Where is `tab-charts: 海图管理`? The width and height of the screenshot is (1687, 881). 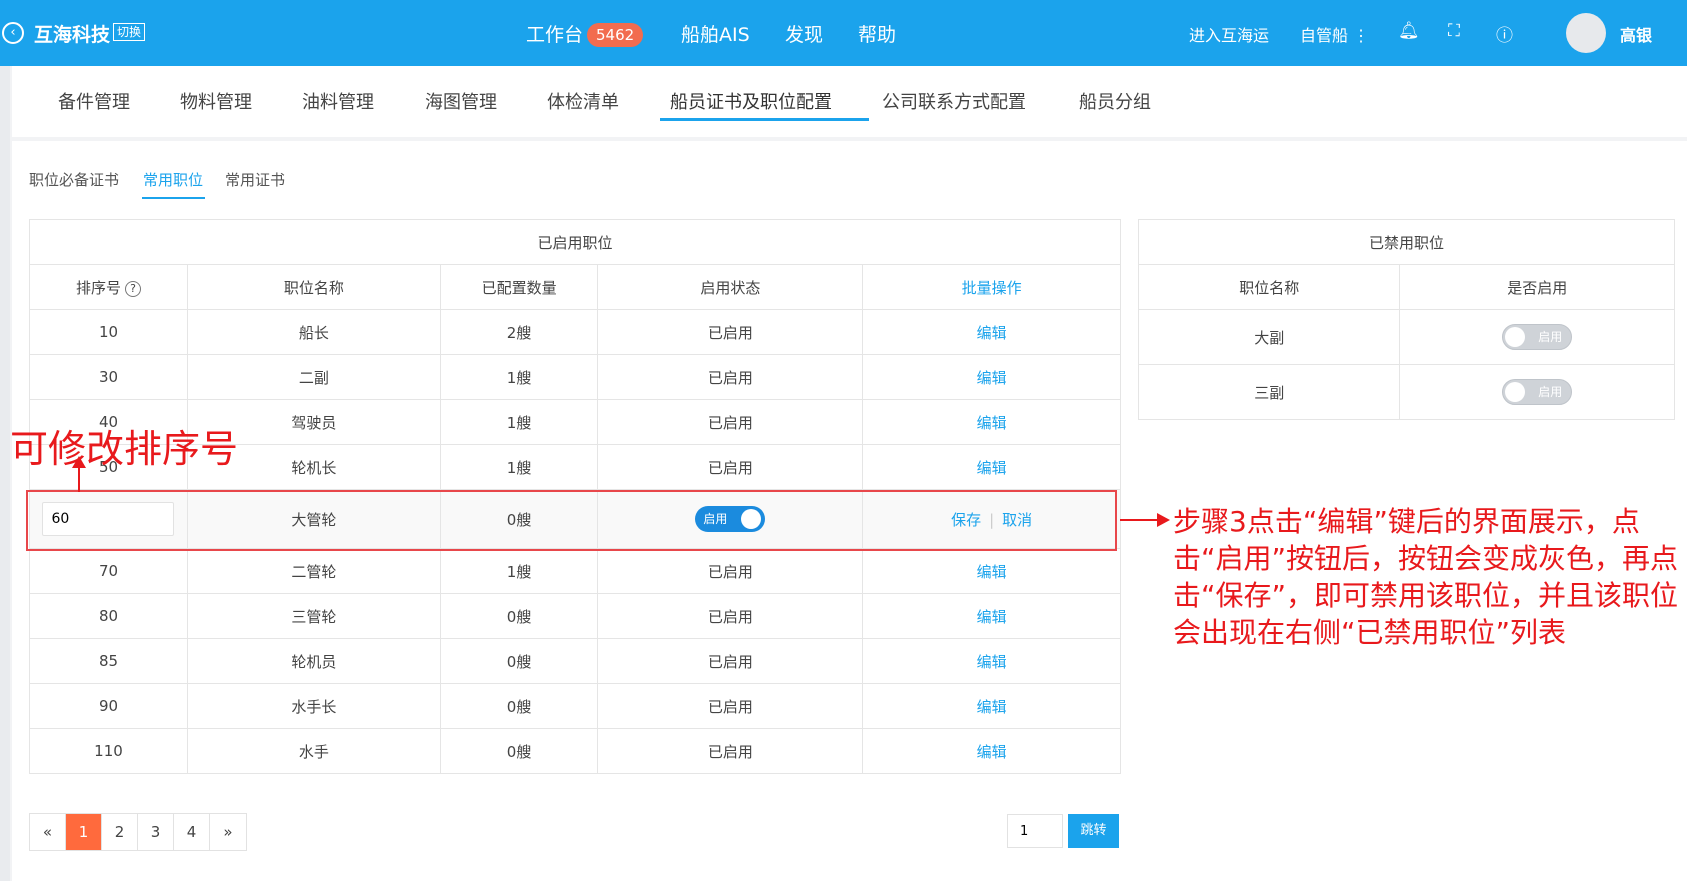
tab-charts: 海图管理 is located at coordinates (461, 101).